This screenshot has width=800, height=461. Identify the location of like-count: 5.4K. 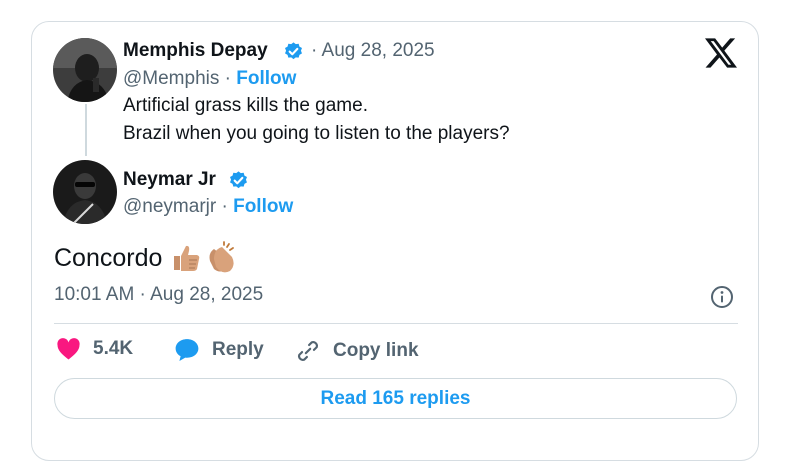
(113, 348).